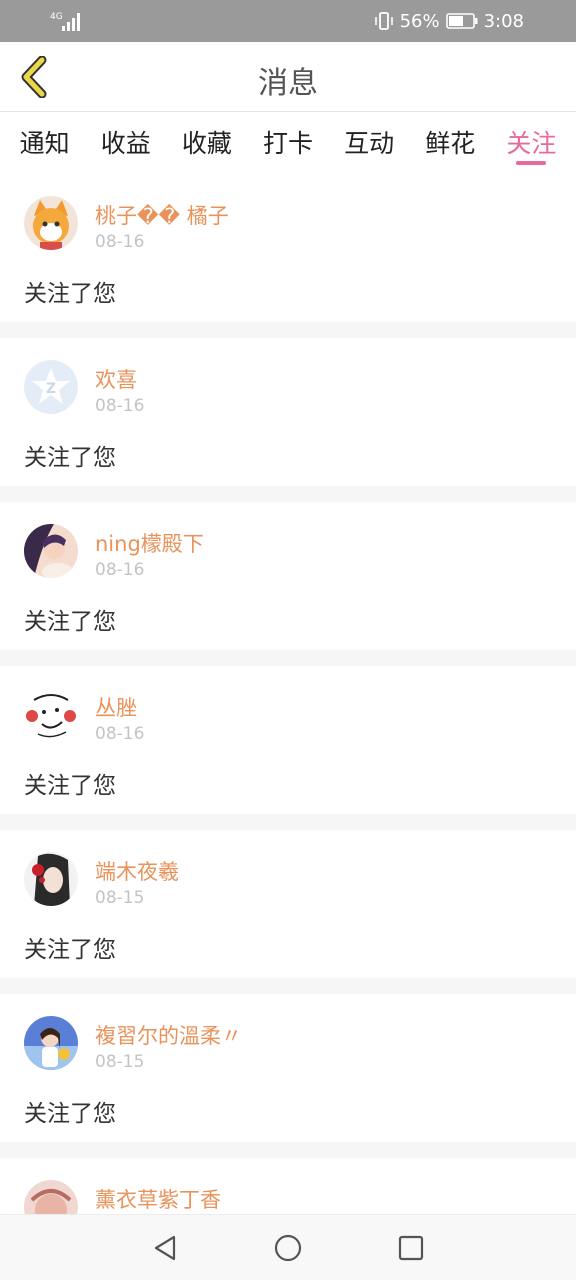  What do you see at coordinates (288, 740) in the screenshot?
I see `list-item: 丛脞 08-16 关注了您` at bounding box center [288, 740].